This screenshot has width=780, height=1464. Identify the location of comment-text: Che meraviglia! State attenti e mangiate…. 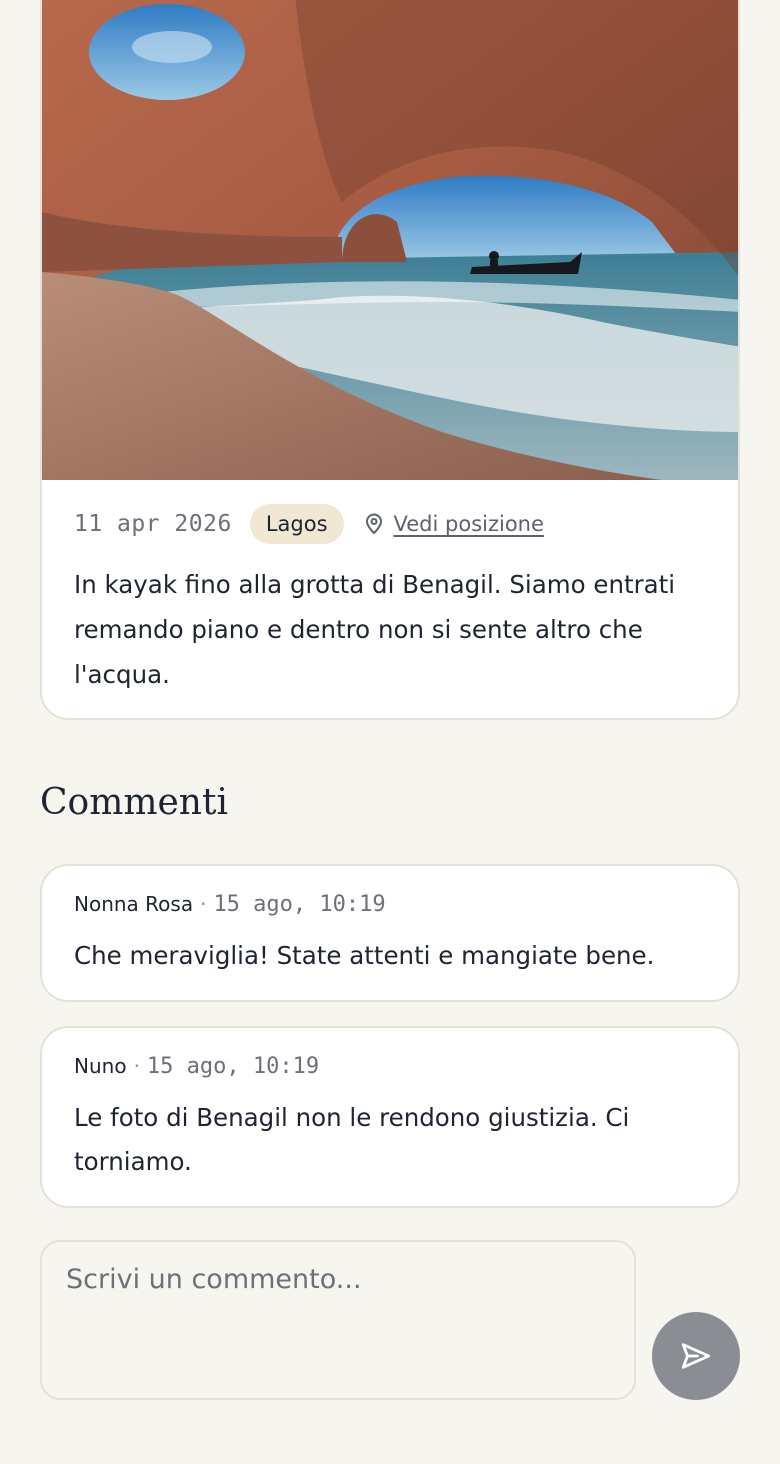
(364, 955).